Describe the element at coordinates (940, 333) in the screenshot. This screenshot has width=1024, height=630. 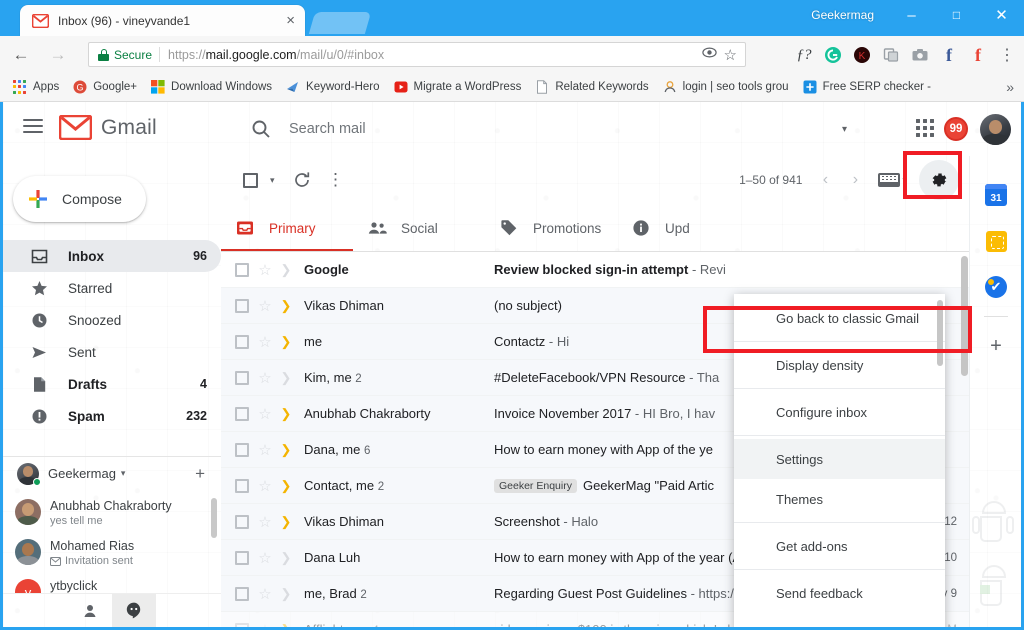
I see `menu-scrollbar` at that location.